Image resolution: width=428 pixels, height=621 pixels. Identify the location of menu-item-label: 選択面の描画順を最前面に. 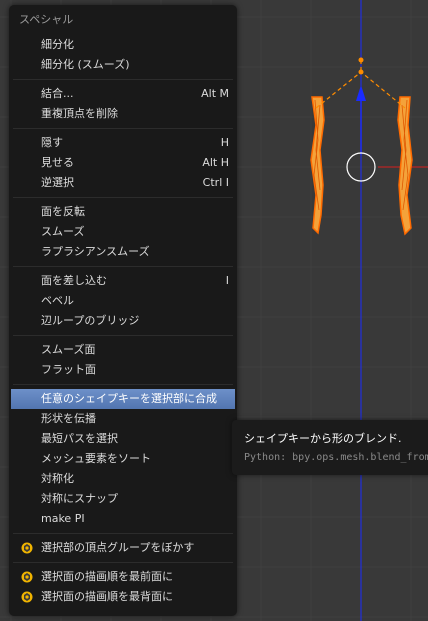
(107, 576).